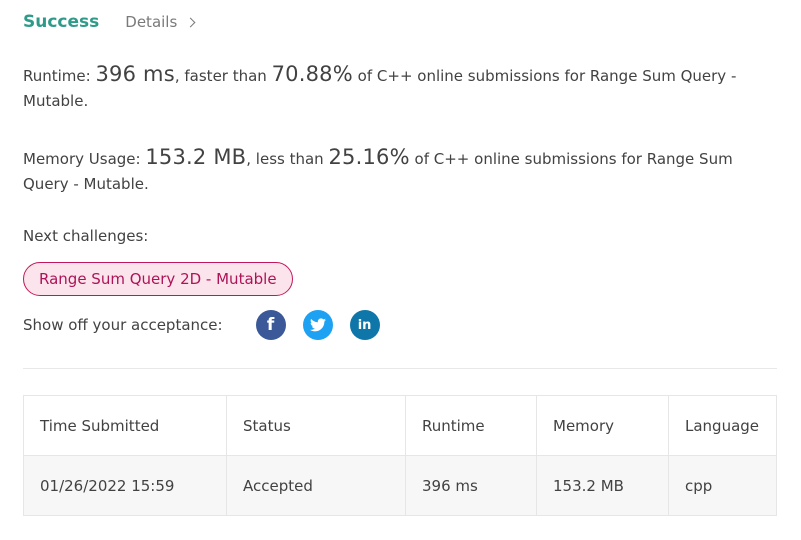 The image size is (801, 540). I want to click on twitter-icon, so click(317, 325).